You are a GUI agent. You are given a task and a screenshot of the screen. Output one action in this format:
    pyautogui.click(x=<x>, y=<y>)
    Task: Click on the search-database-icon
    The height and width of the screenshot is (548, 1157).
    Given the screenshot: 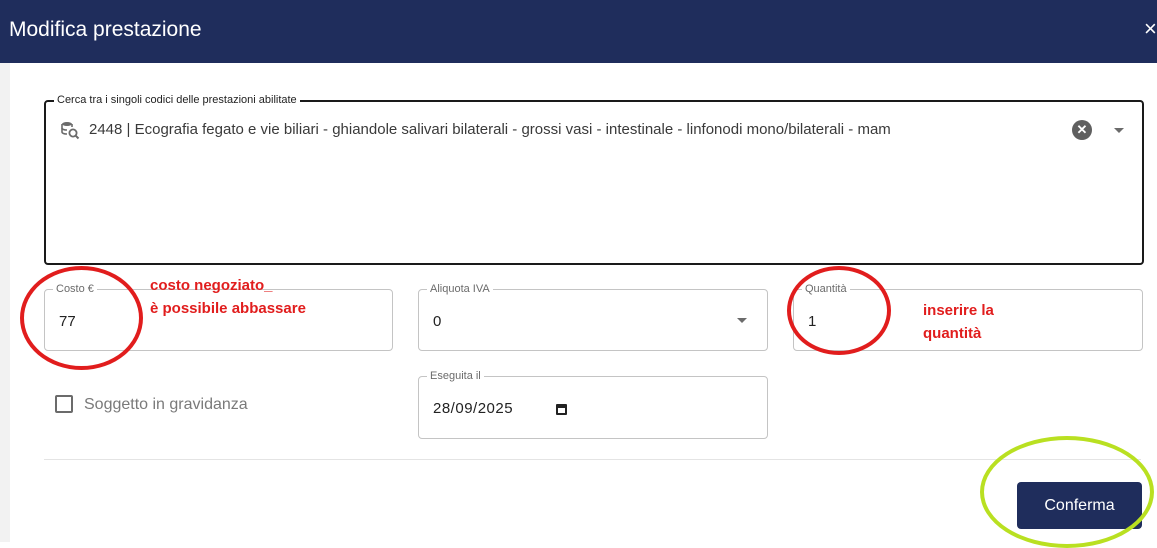 What is the action you would take?
    pyautogui.click(x=70, y=131)
    